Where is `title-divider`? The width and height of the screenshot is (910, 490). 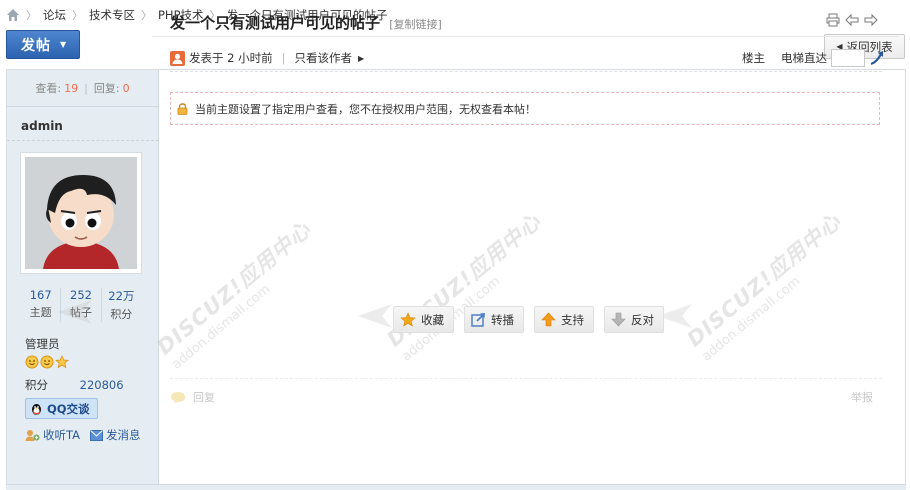 title-divider is located at coordinates (525, 36).